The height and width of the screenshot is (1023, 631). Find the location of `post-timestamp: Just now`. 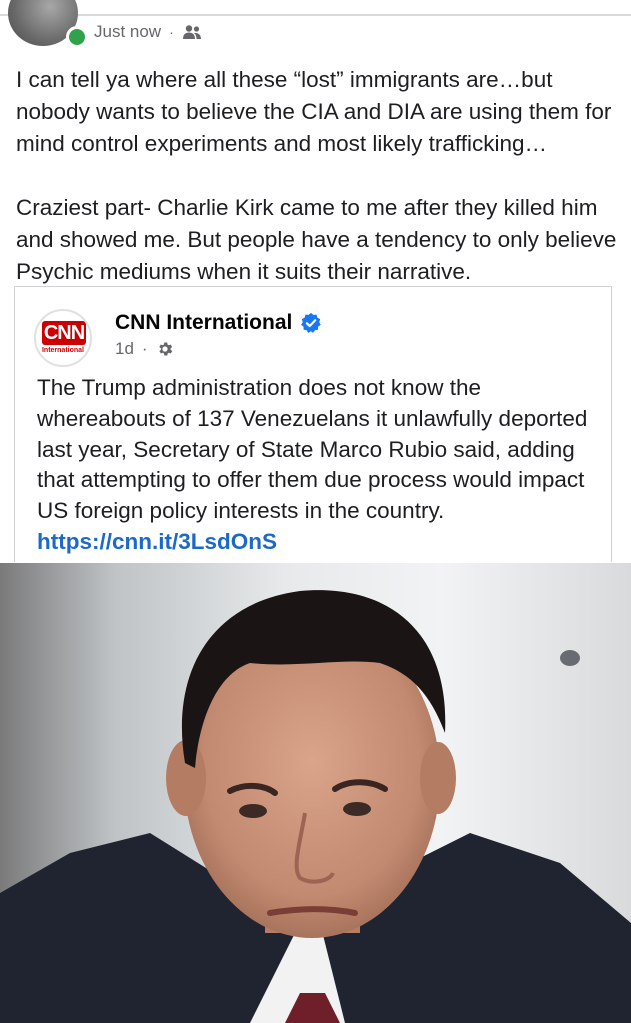

post-timestamp: Just now is located at coordinates (127, 32).